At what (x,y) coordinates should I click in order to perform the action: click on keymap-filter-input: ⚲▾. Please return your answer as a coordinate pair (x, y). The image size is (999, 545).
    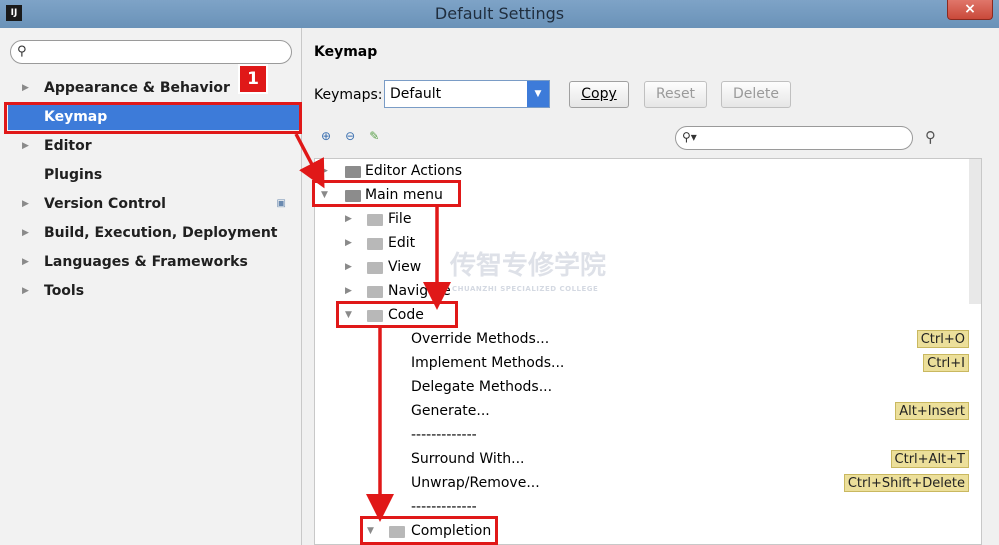
    Looking at the image, I should click on (794, 138).